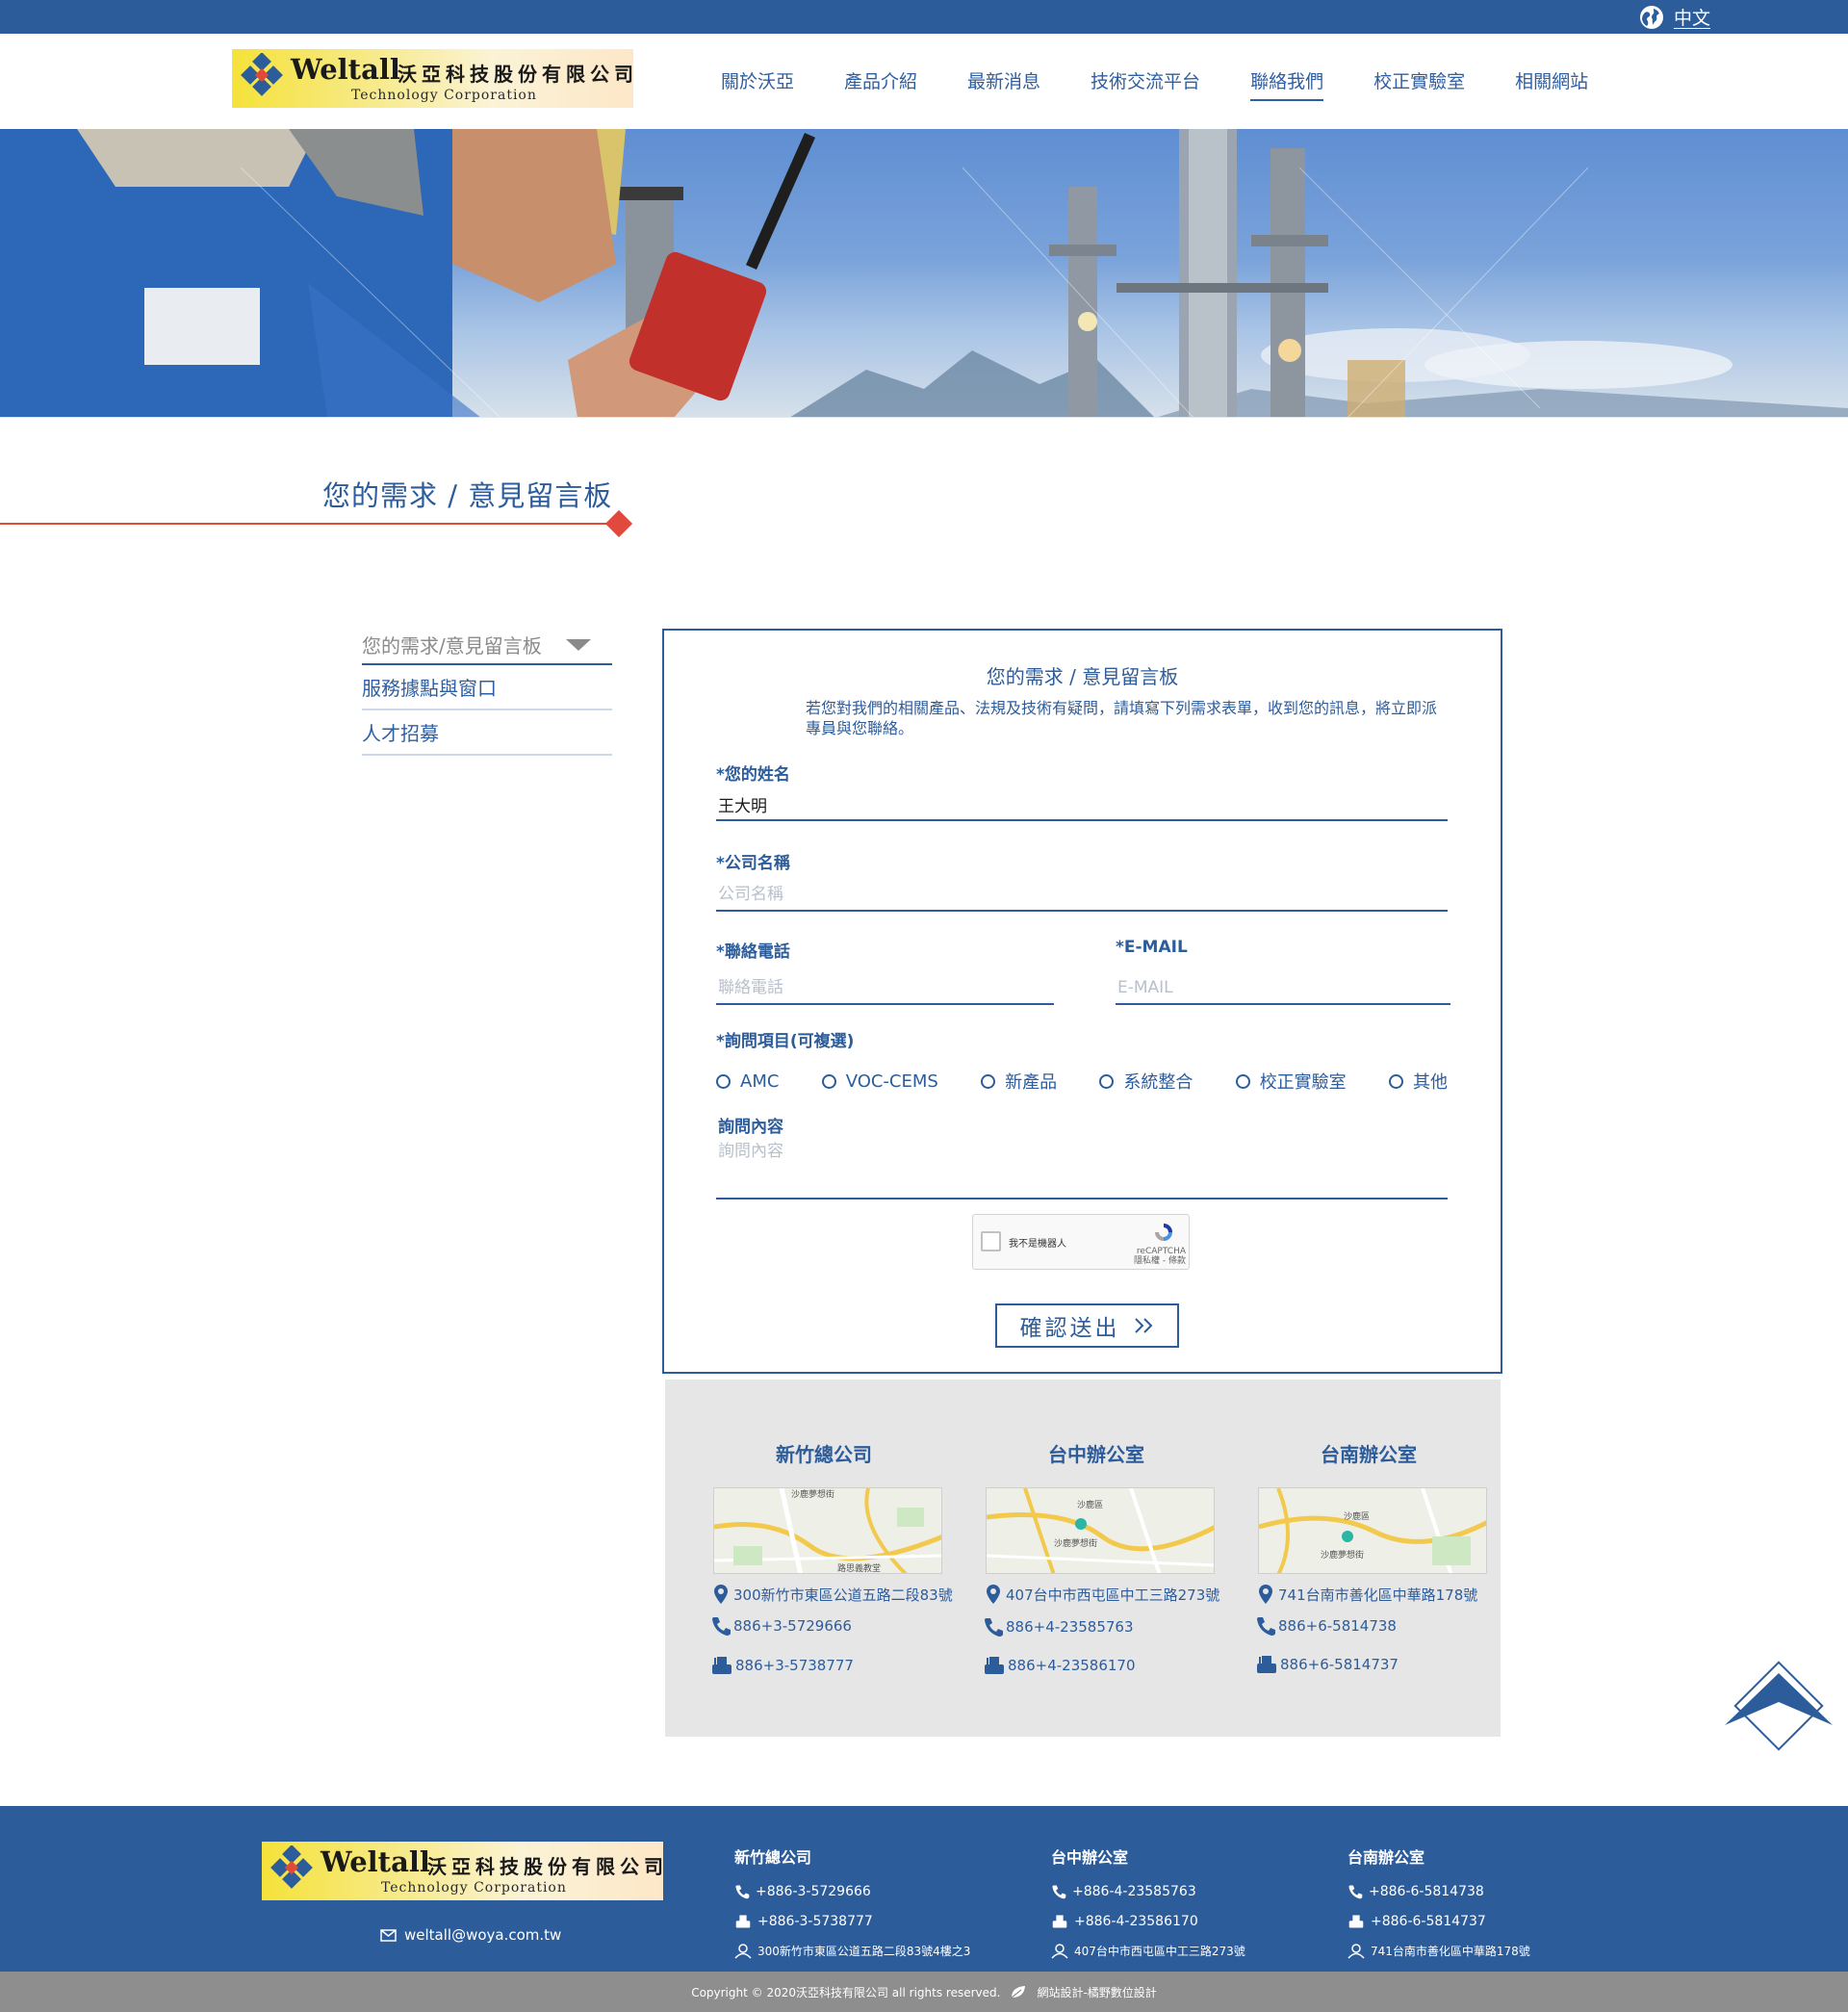 The width and height of the screenshot is (1848, 2012). Describe the element at coordinates (782, 1666) in the screenshot. I see `office-fax: 886+3-5738777` at that location.